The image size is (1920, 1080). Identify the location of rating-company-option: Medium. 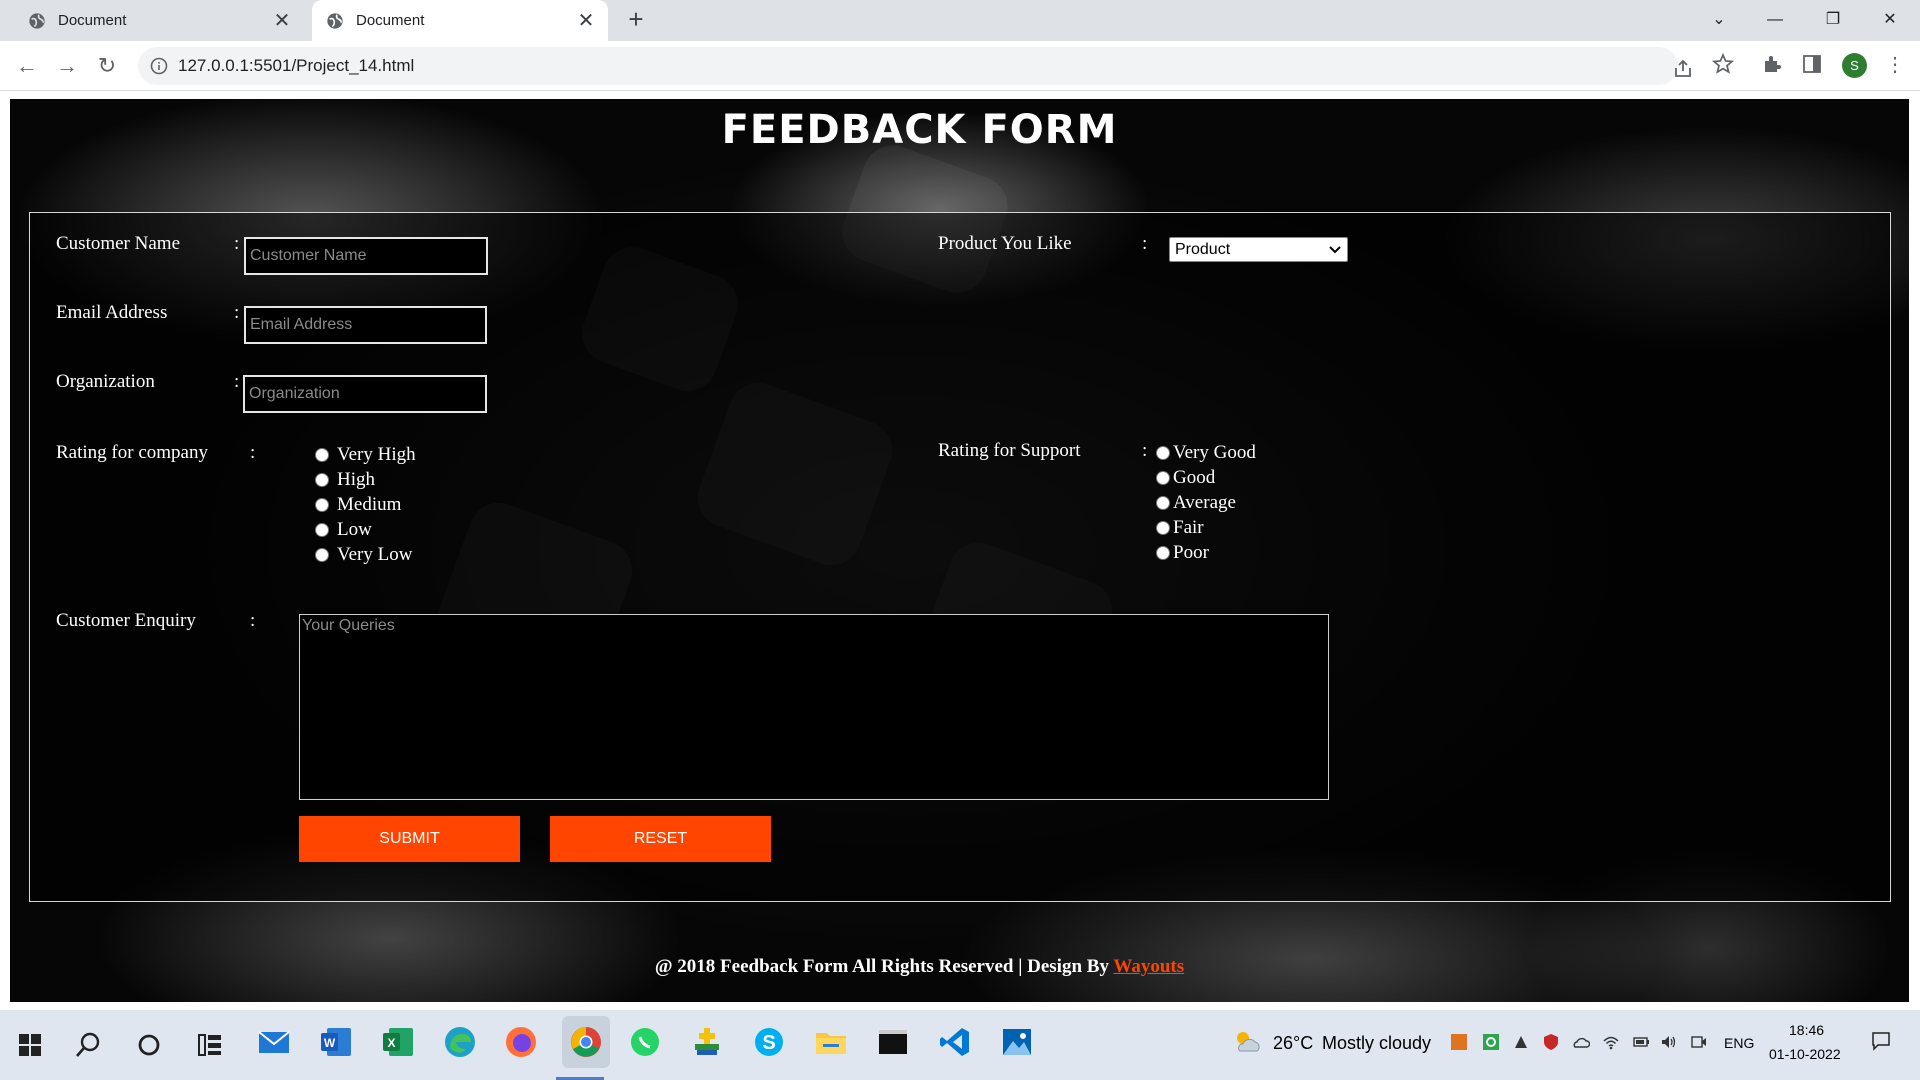
(358, 505).